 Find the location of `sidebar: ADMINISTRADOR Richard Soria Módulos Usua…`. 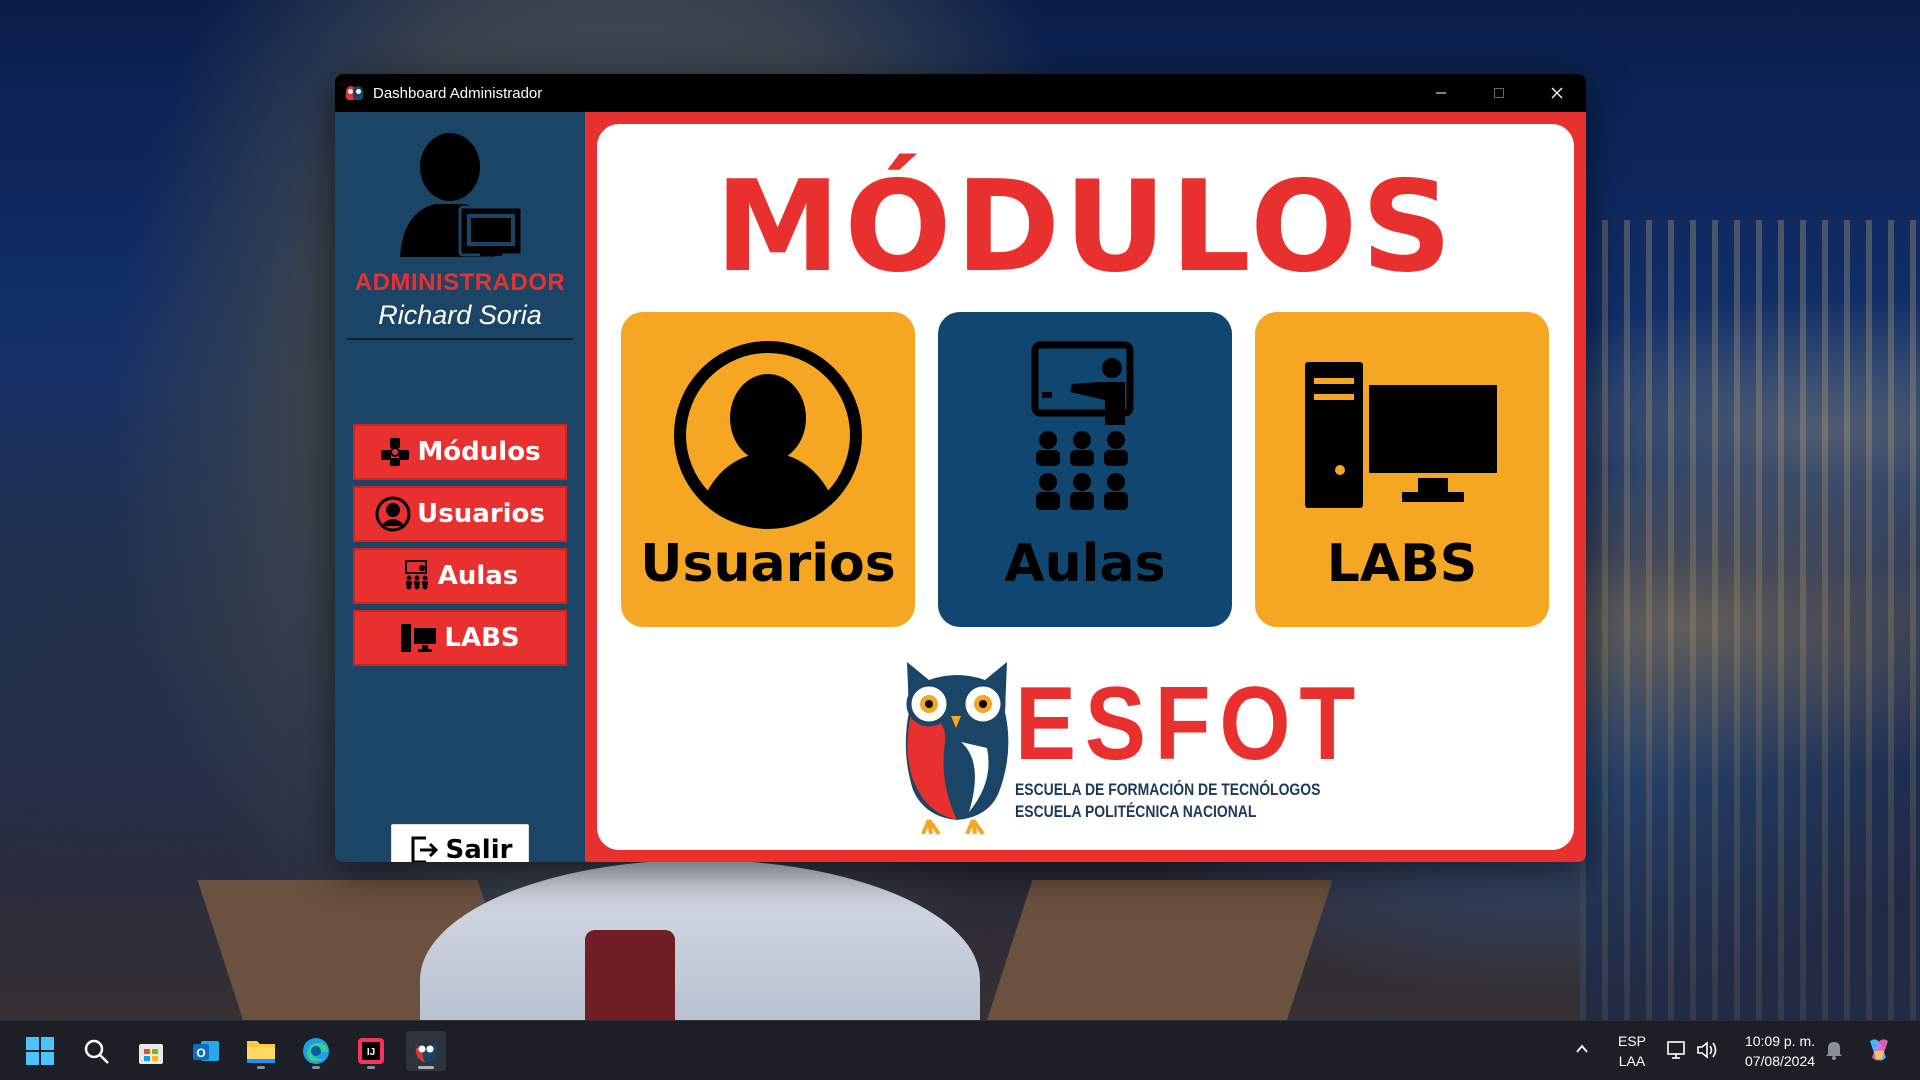

sidebar: ADMINISTRADOR Richard Soria Módulos Usua… is located at coordinates (460, 487).